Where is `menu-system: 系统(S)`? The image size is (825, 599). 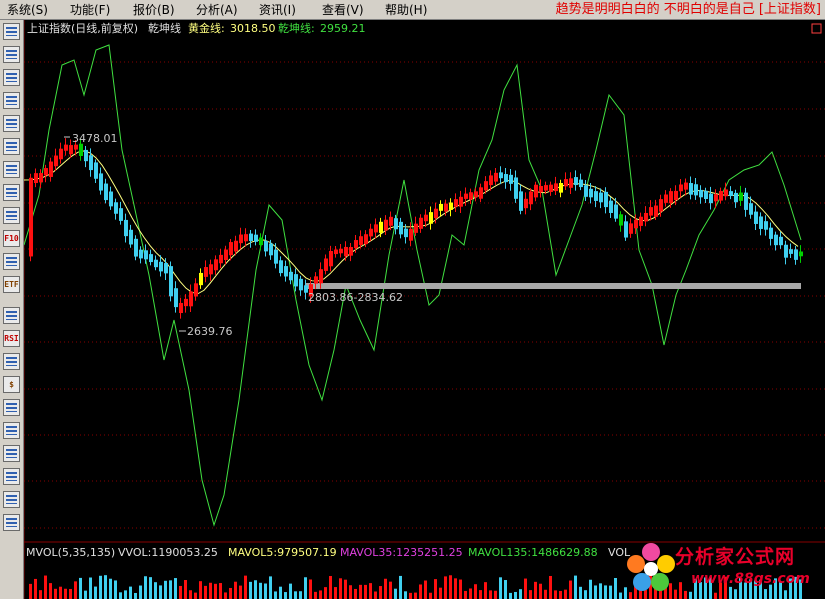 menu-system: 系统(S) is located at coordinates (27, 10).